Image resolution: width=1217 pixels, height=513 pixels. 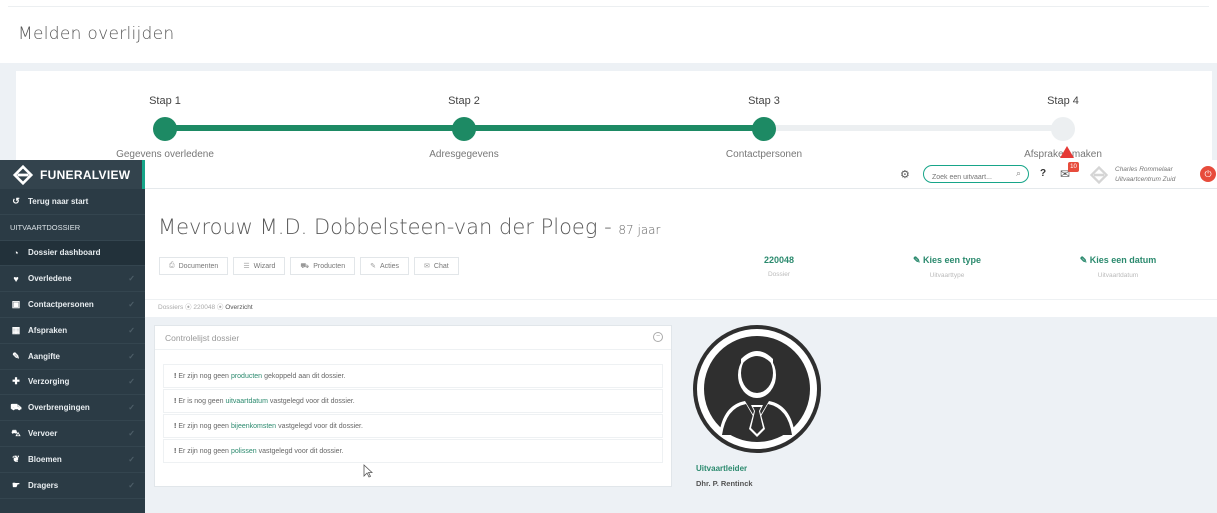 What do you see at coordinates (201, 401) in the screenshot?
I see `checklist-text: Er is nog geen` at bounding box center [201, 401].